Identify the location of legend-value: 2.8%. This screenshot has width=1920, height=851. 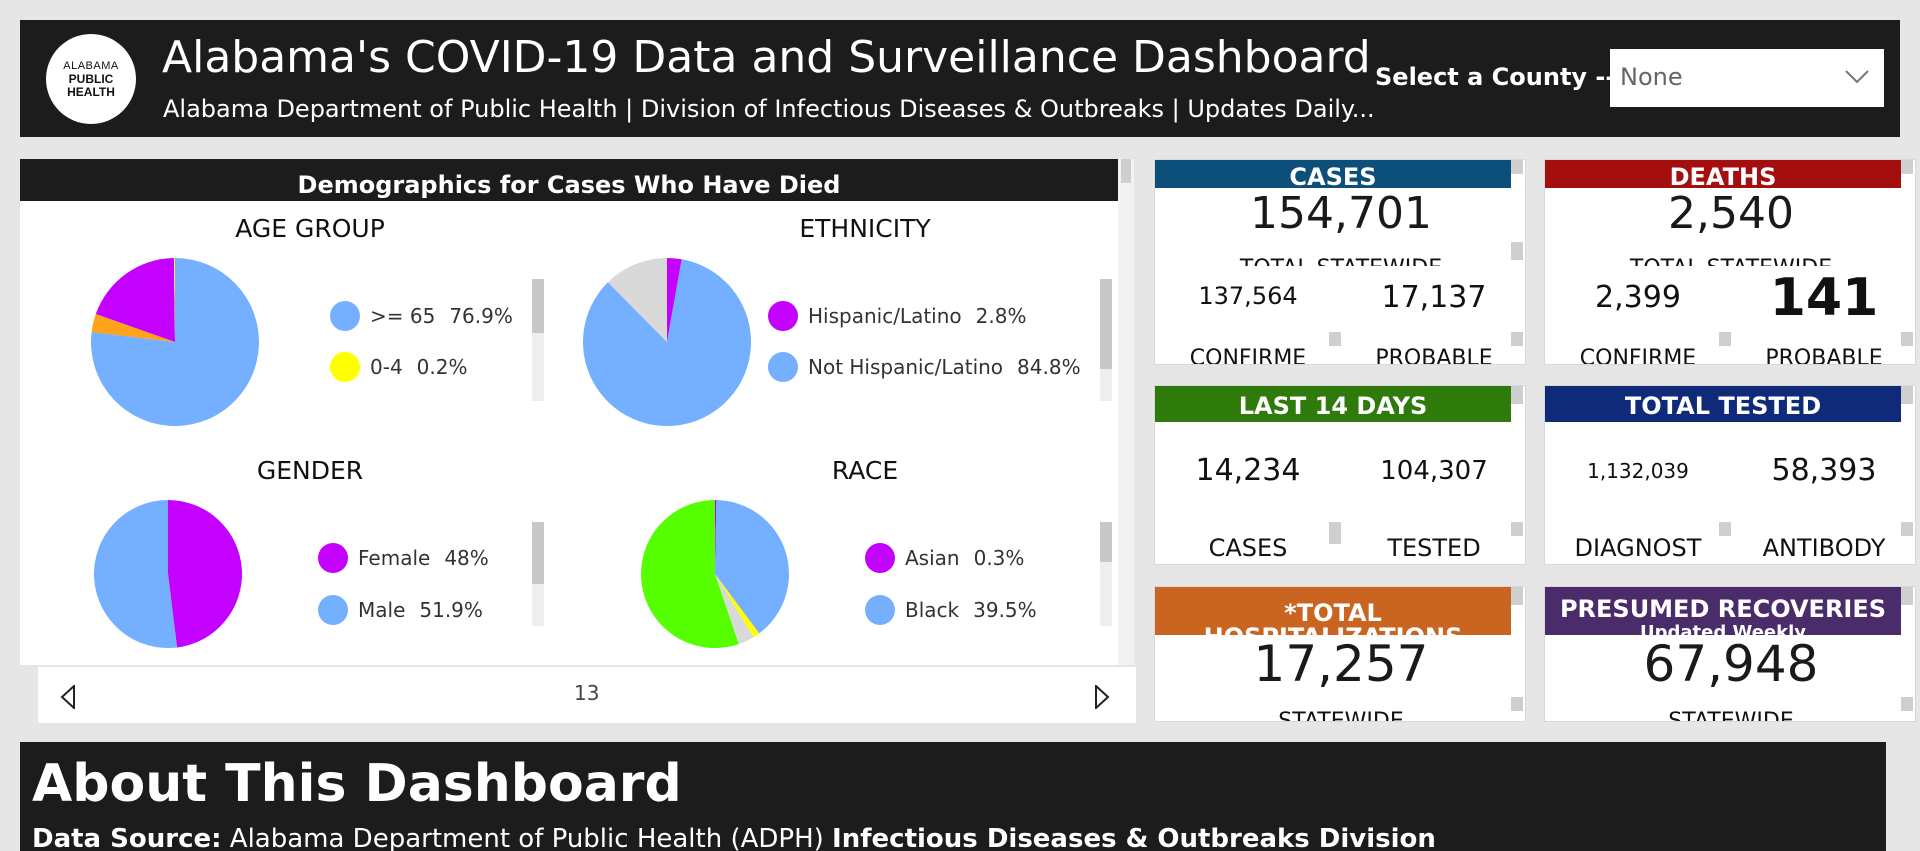
(1001, 316).